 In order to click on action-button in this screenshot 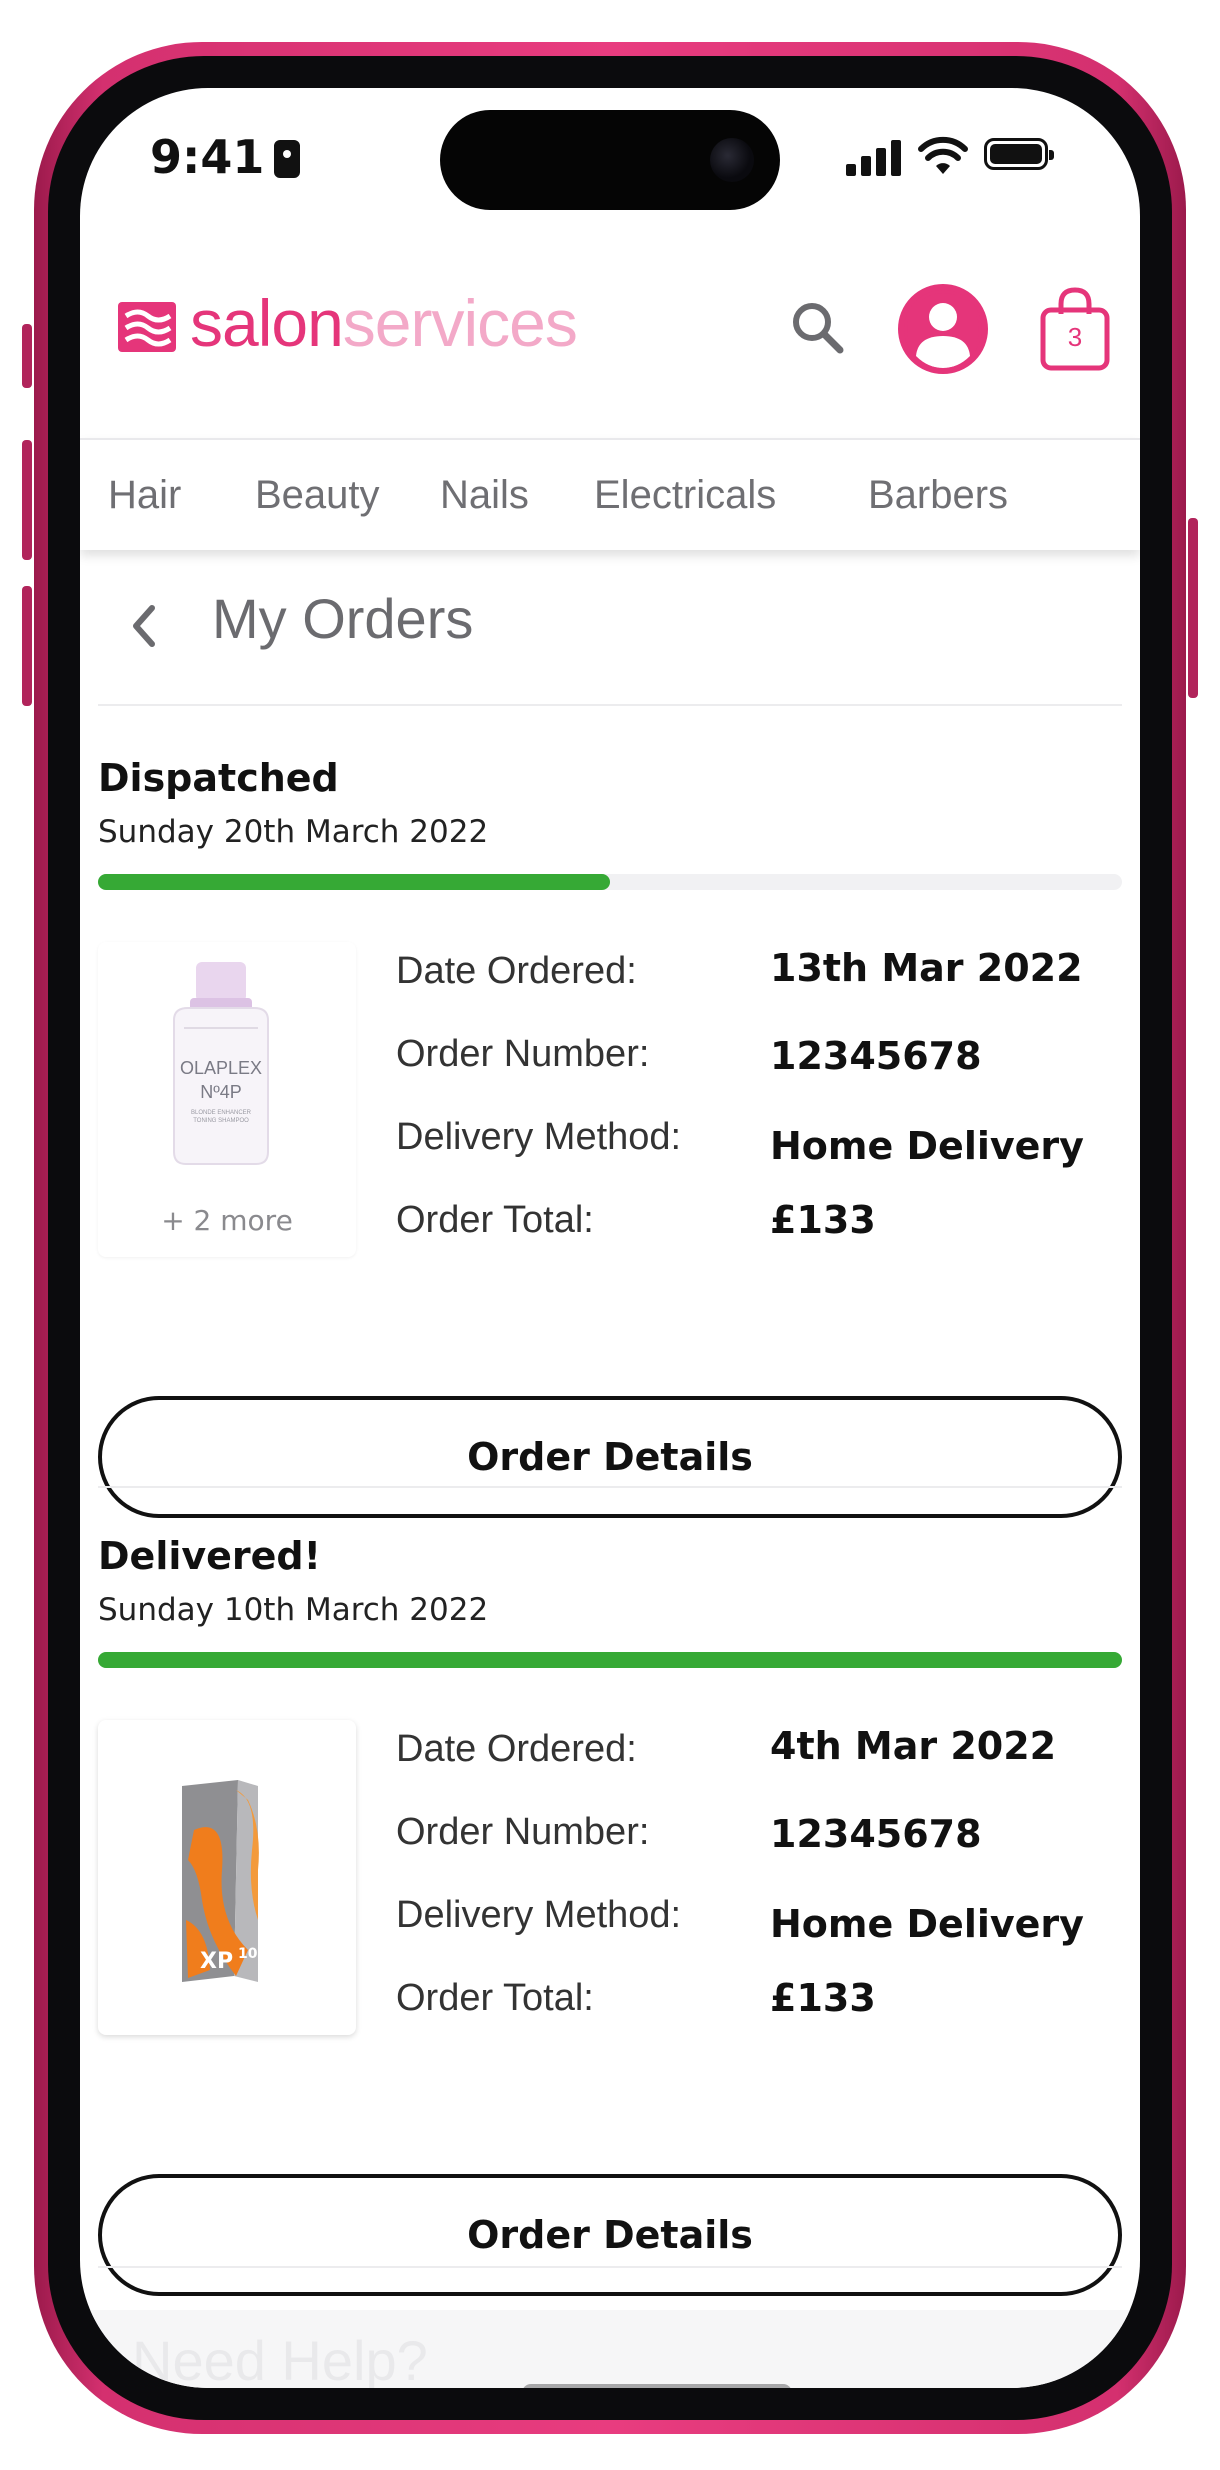, I will do `click(27, 356)`.